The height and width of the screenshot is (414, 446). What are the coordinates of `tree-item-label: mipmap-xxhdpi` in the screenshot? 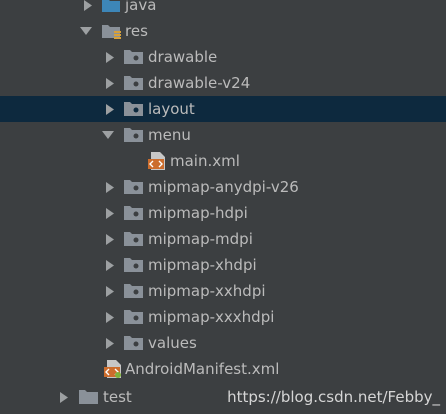 It's located at (207, 291).